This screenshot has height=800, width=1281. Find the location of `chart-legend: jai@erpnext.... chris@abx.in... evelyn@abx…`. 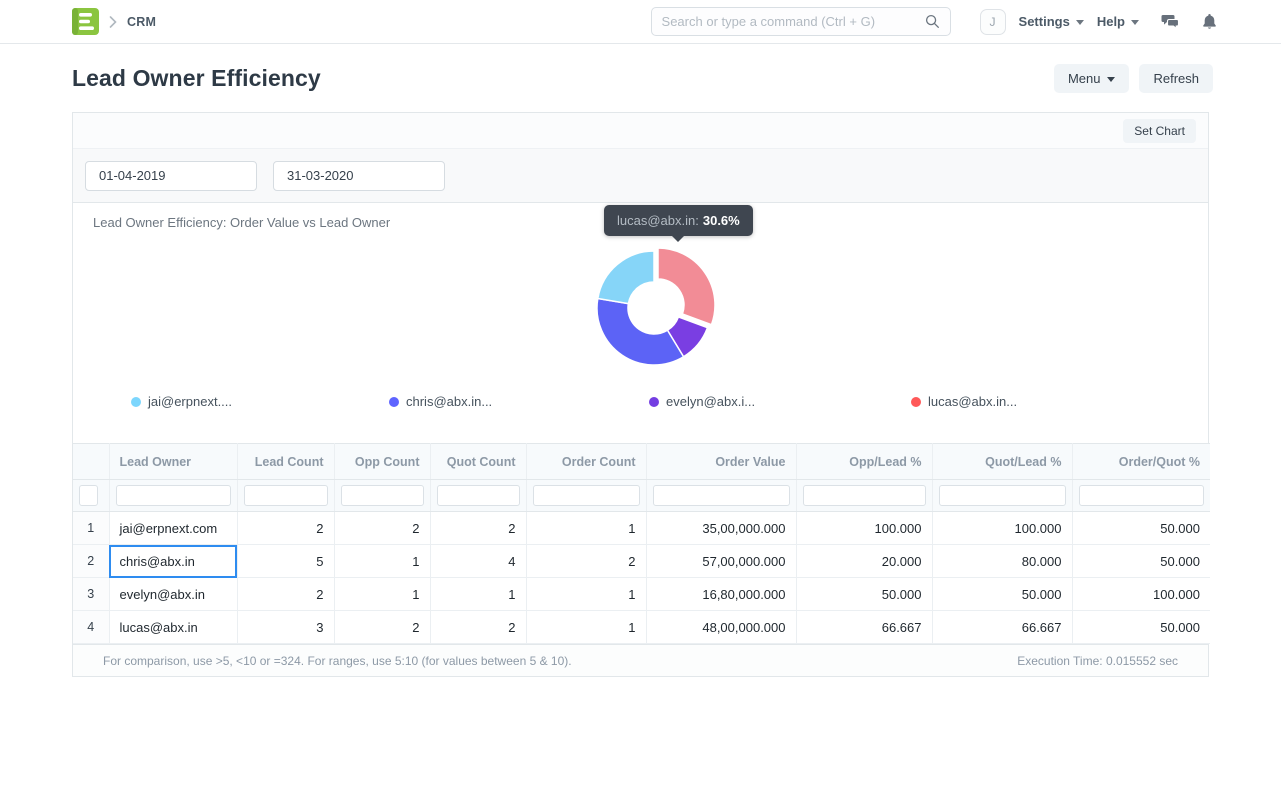

chart-legend: jai@erpnext.... chris@abx.in... evelyn@abx… is located at coordinates (640, 402).